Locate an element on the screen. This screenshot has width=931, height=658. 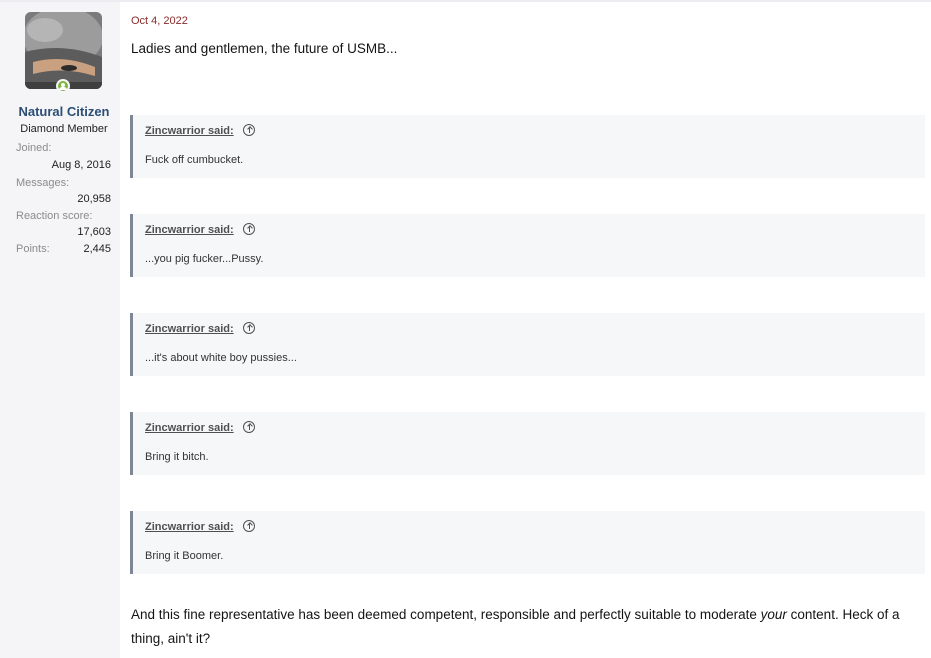
message-user-sidebar is located at coordinates (60, 330).